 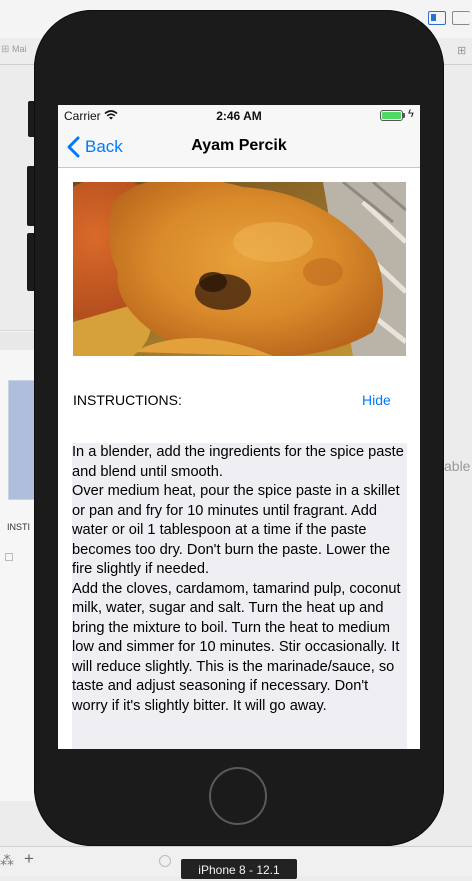 I want to click on battery-fill, so click(x=391, y=115).